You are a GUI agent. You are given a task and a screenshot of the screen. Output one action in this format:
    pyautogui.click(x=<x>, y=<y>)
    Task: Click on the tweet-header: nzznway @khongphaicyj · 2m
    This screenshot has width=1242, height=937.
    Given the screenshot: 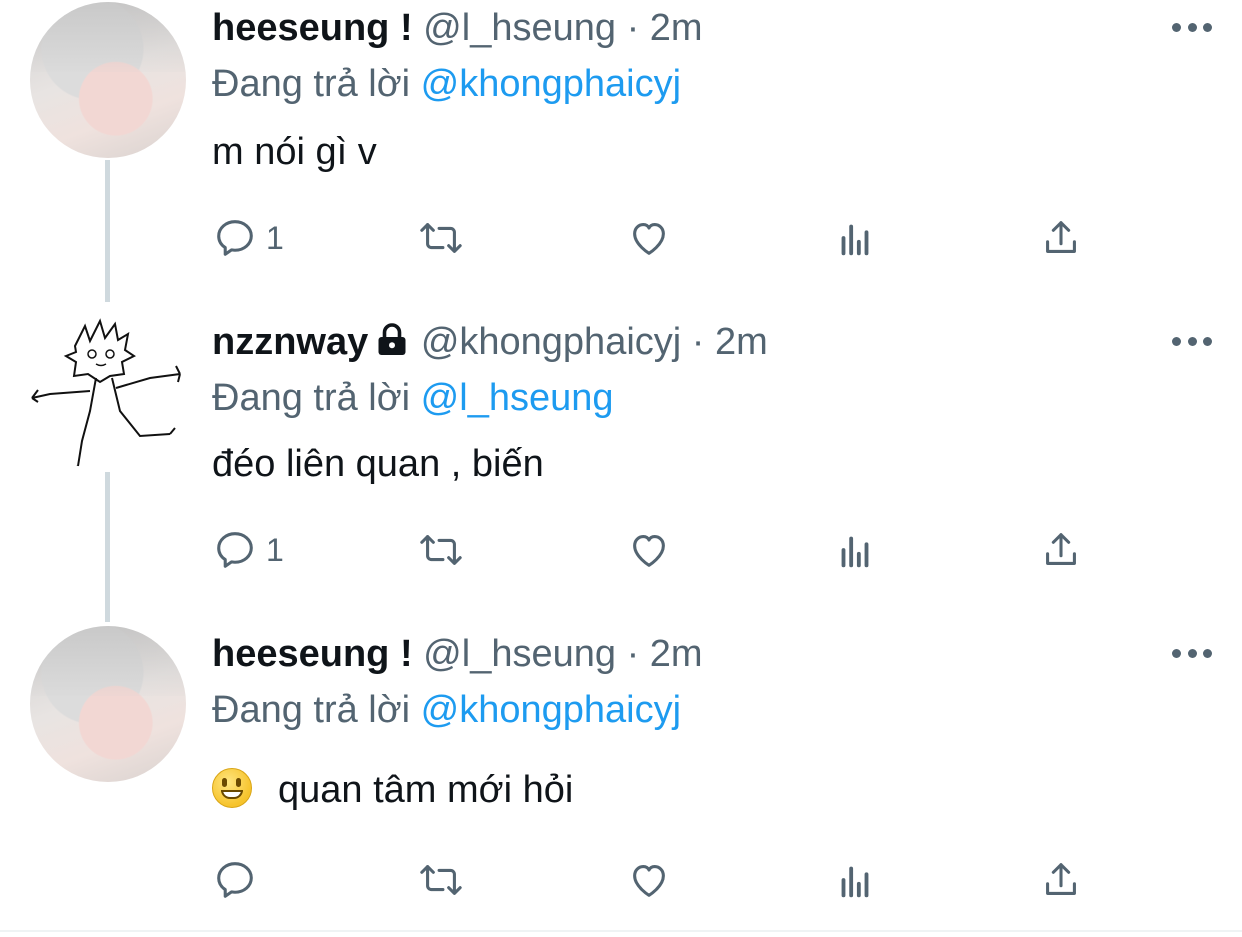 What is the action you would take?
    pyautogui.click(x=490, y=342)
    